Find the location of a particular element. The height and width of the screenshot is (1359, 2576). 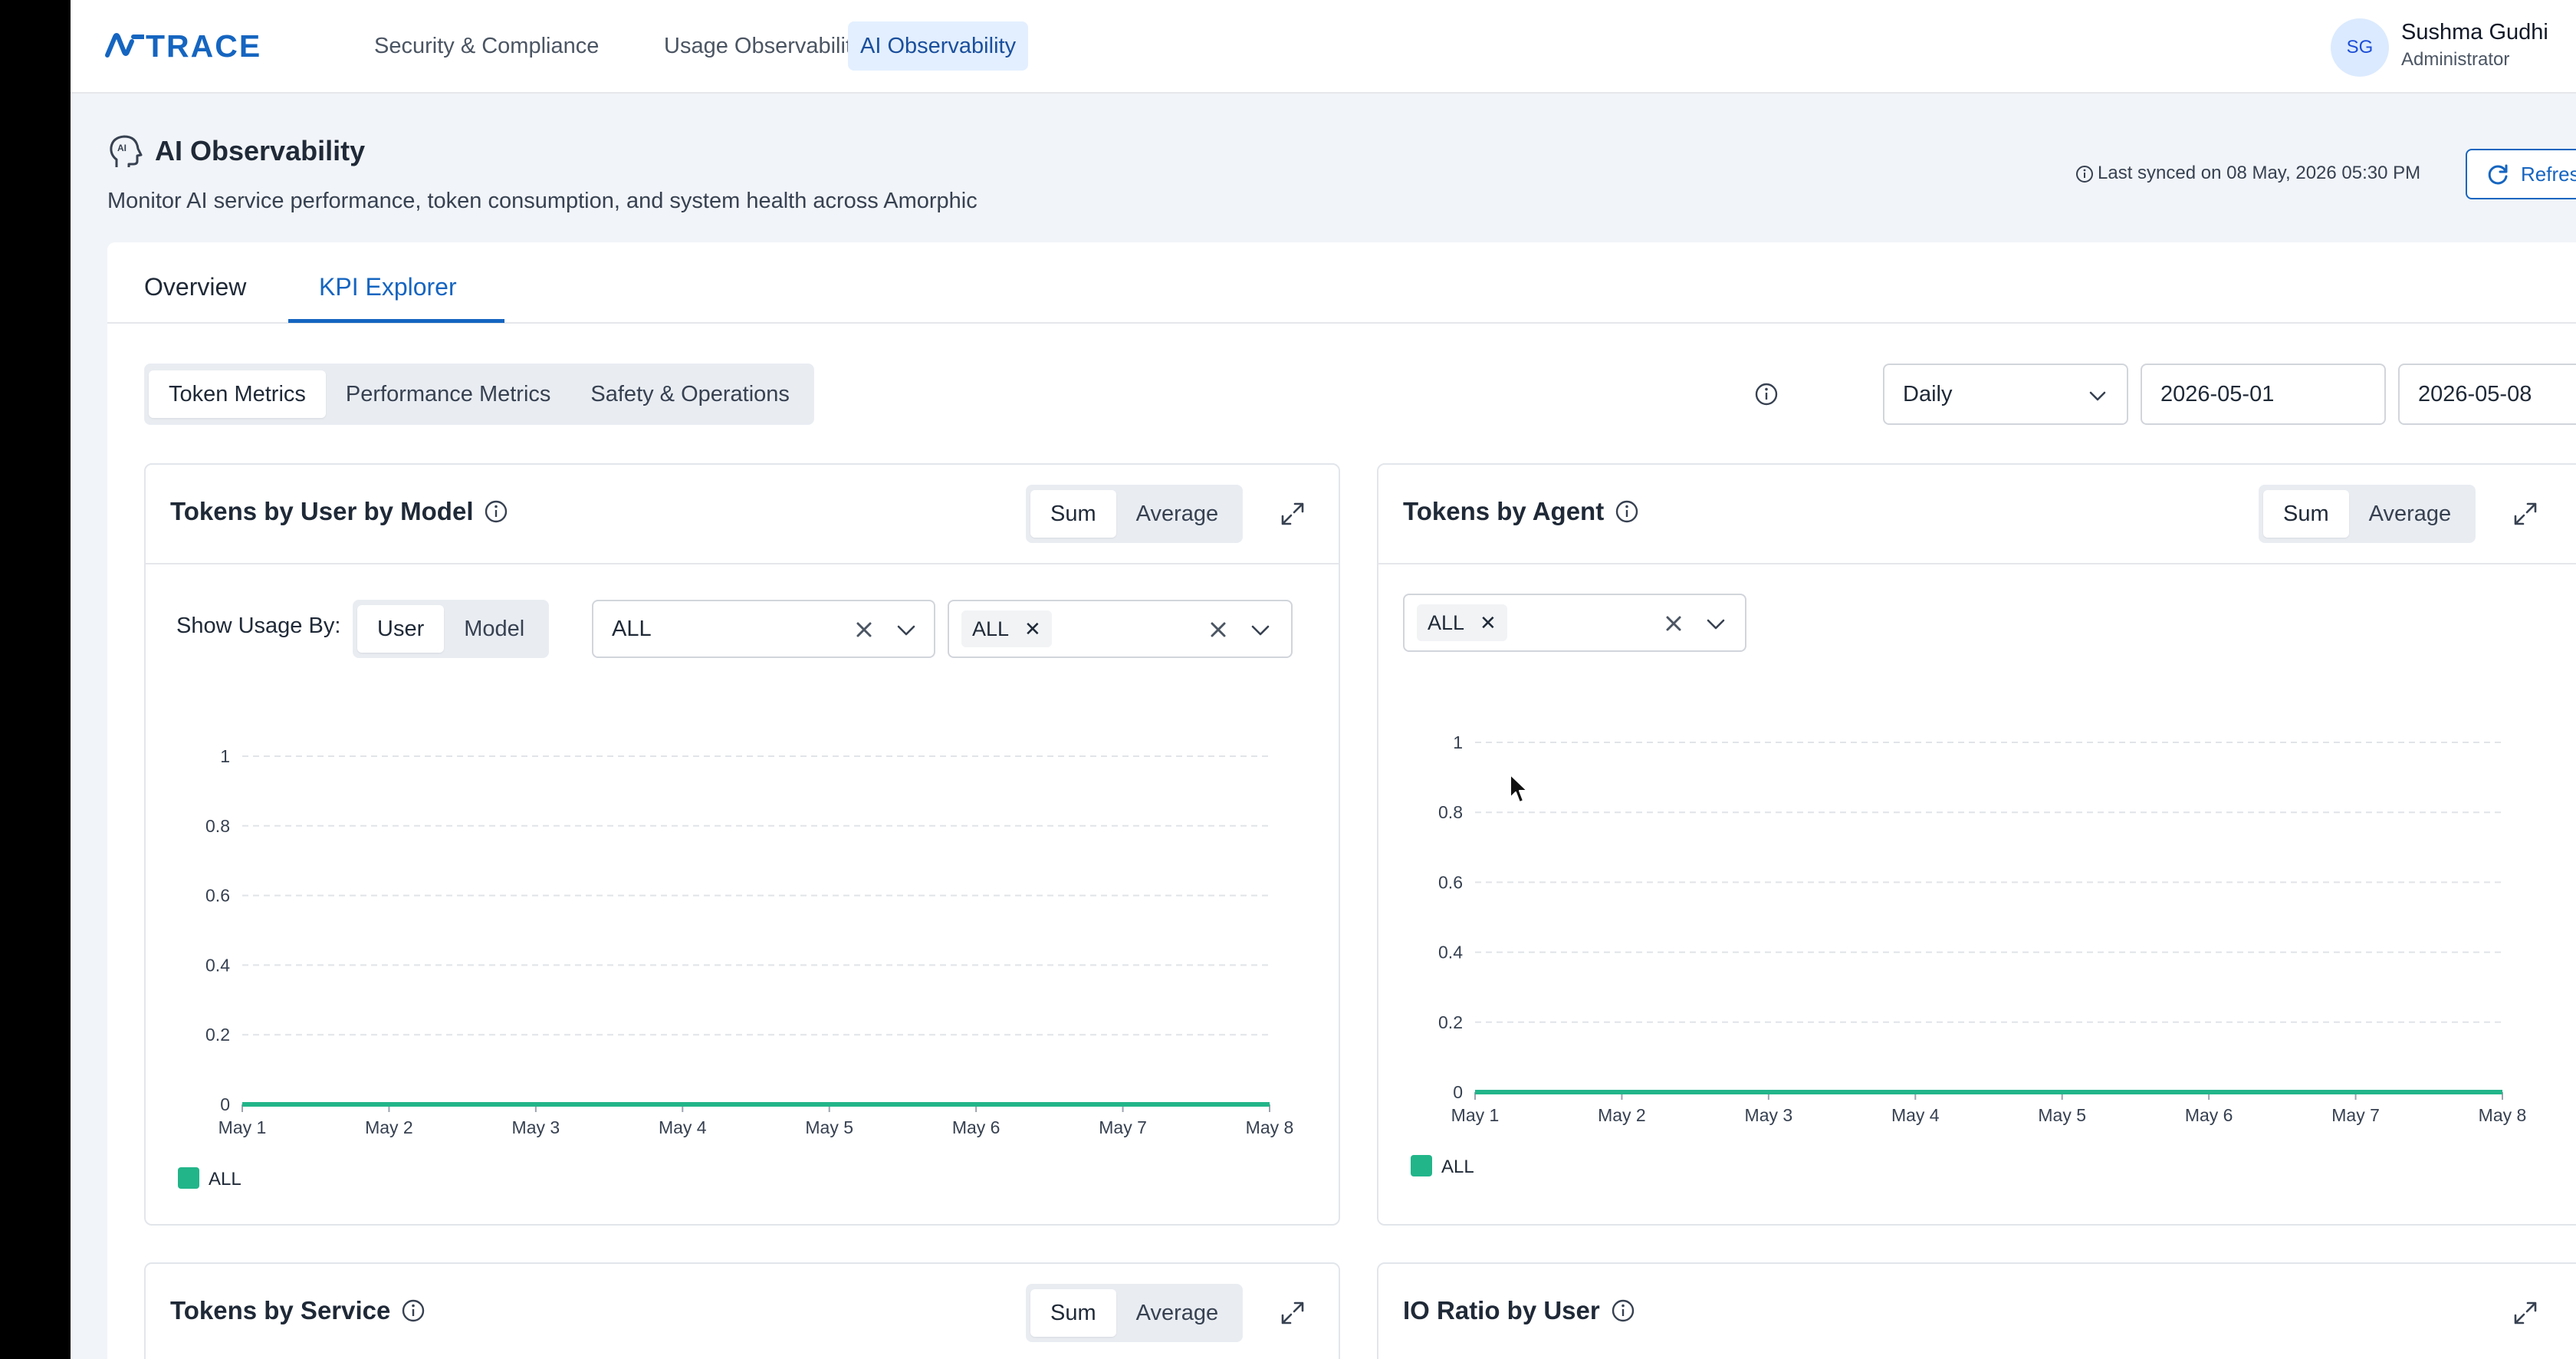

last-synced-text: Last synced on 08 May, 2026 05:30 PM is located at coordinates (2260, 173).